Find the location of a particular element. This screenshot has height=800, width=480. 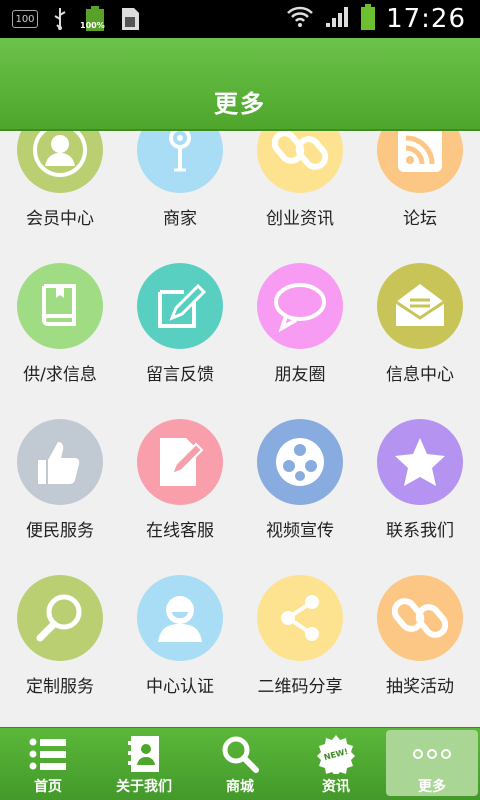

nav-item: NEW! 资讯 is located at coordinates (336, 764).